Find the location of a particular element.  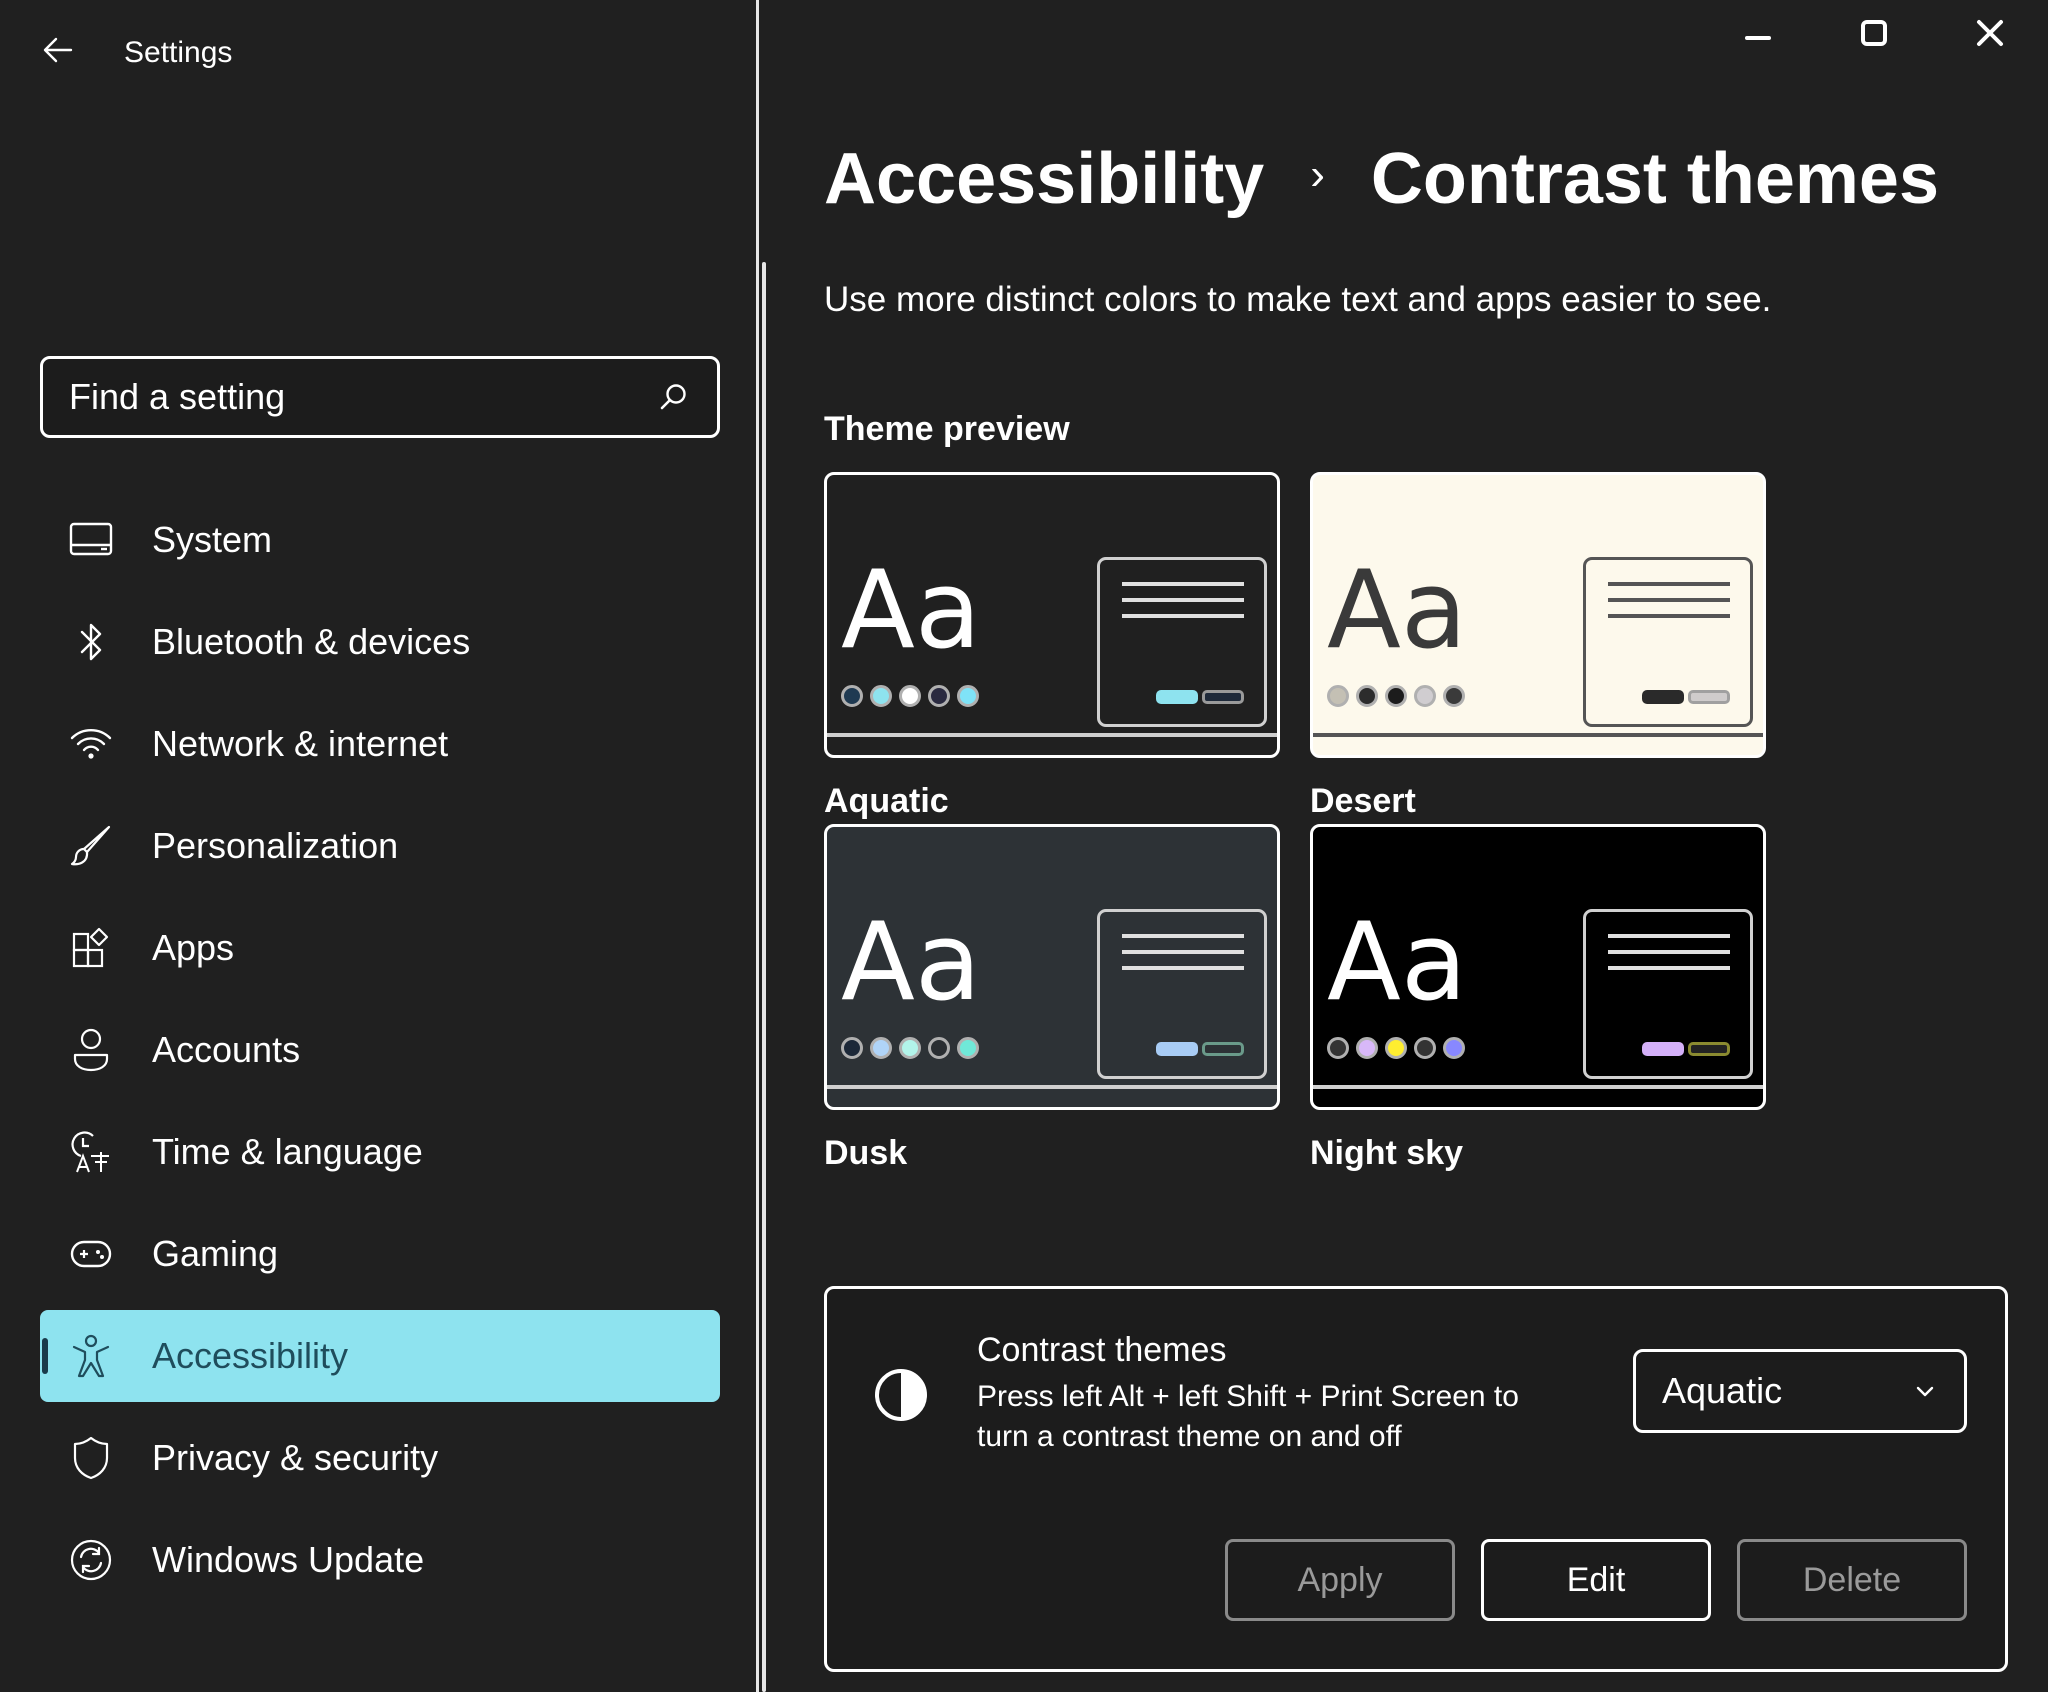

shield-icon is located at coordinates (91, 1458).